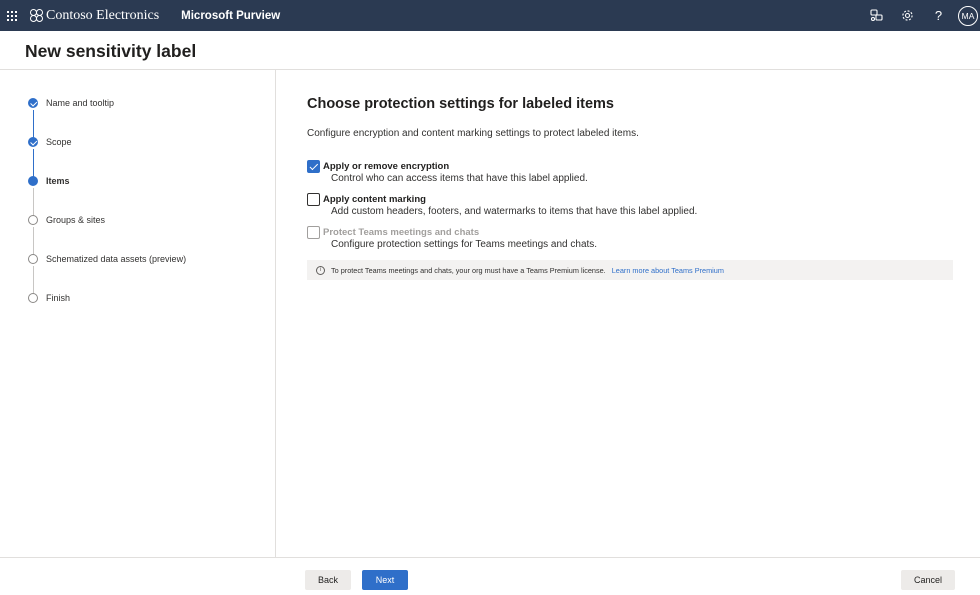 The image size is (980, 595). What do you see at coordinates (111, 51) in the screenshot?
I see `page-title: New sensitivity label` at bounding box center [111, 51].